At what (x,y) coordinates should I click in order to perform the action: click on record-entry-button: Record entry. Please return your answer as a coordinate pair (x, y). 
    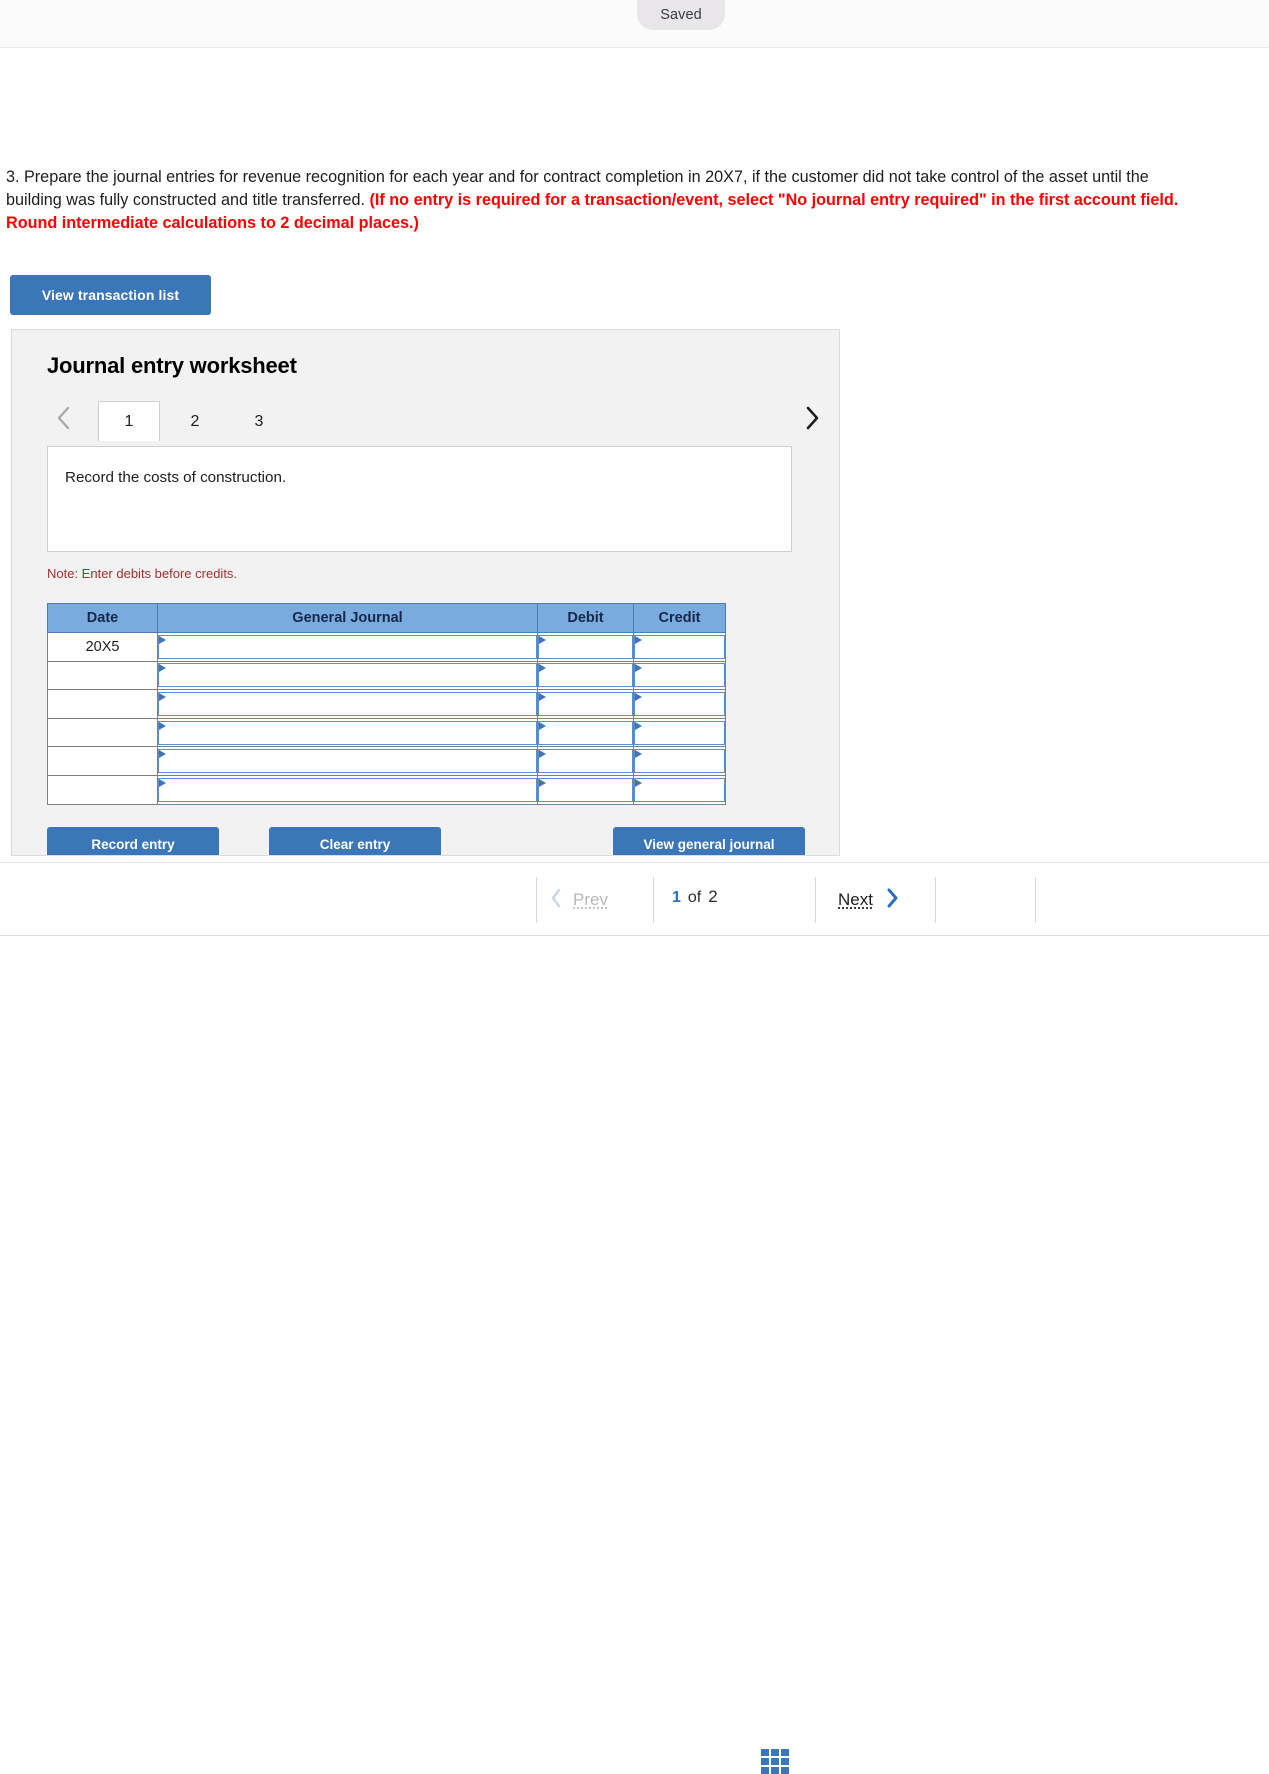
    Looking at the image, I should click on (133, 841).